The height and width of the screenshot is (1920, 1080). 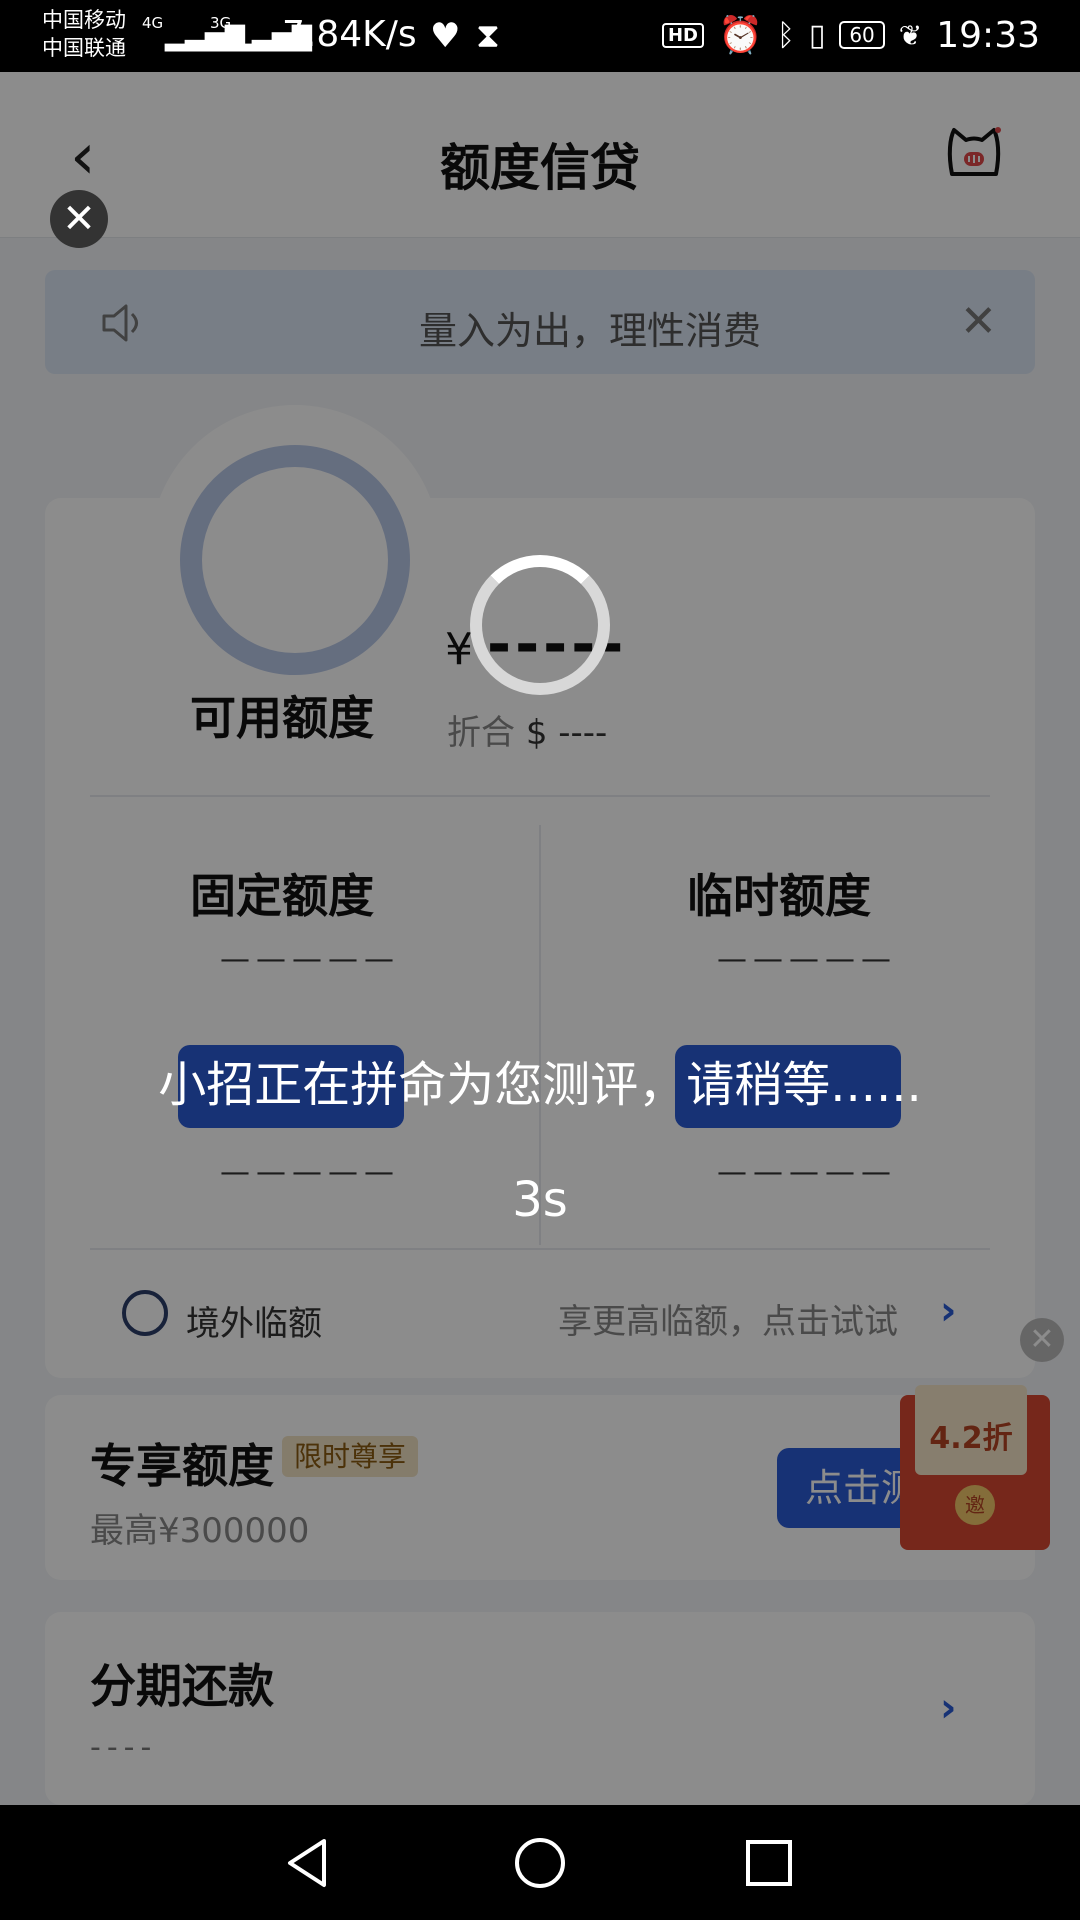 What do you see at coordinates (740, 35) in the screenshot?
I see `alarm-icon: ⏰` at bounding box center [740, 35].